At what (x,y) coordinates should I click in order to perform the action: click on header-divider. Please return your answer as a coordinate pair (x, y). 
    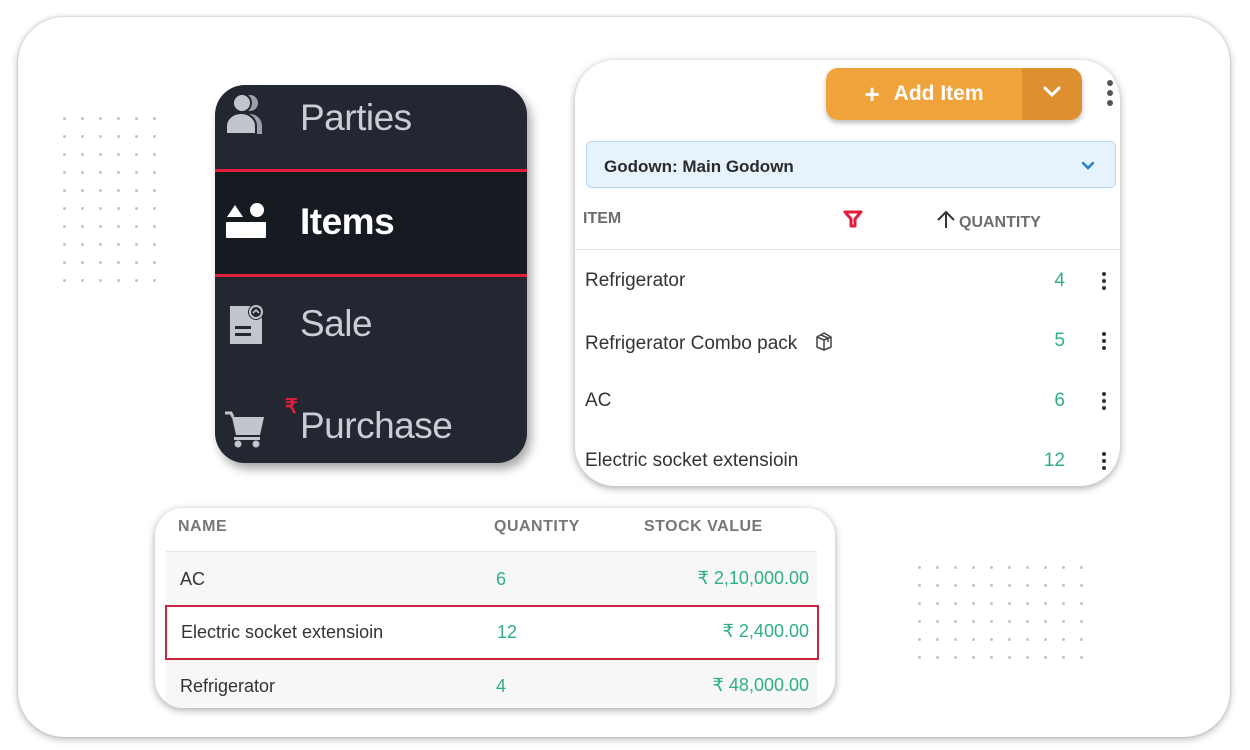
    Looking at the image, I should click on (847, 249).